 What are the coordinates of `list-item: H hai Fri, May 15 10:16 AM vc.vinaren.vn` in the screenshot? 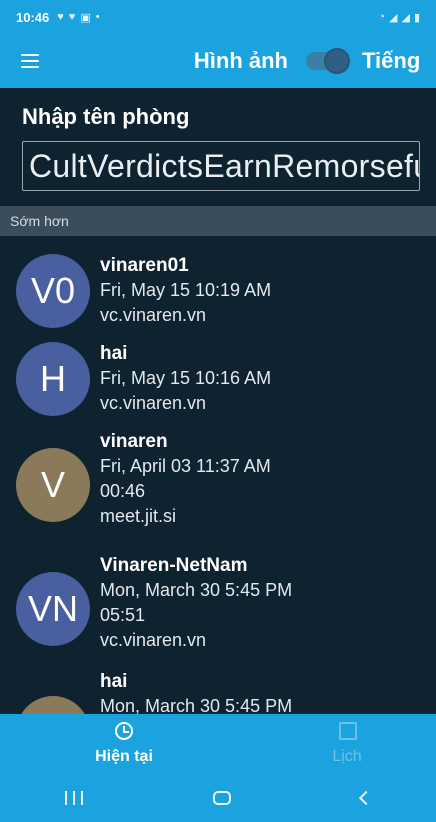 It's located at (218, 376).